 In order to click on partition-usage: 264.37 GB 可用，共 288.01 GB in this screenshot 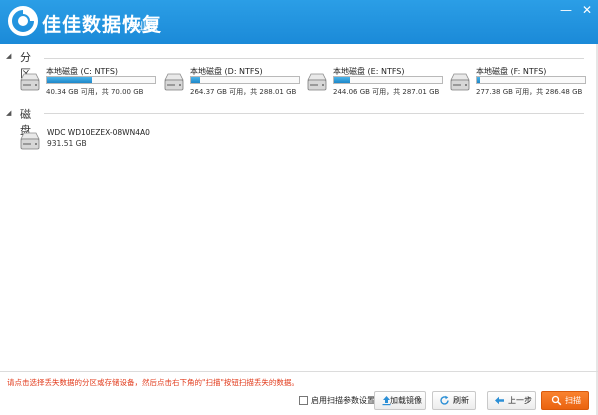, I will do `click(243, 92)`.